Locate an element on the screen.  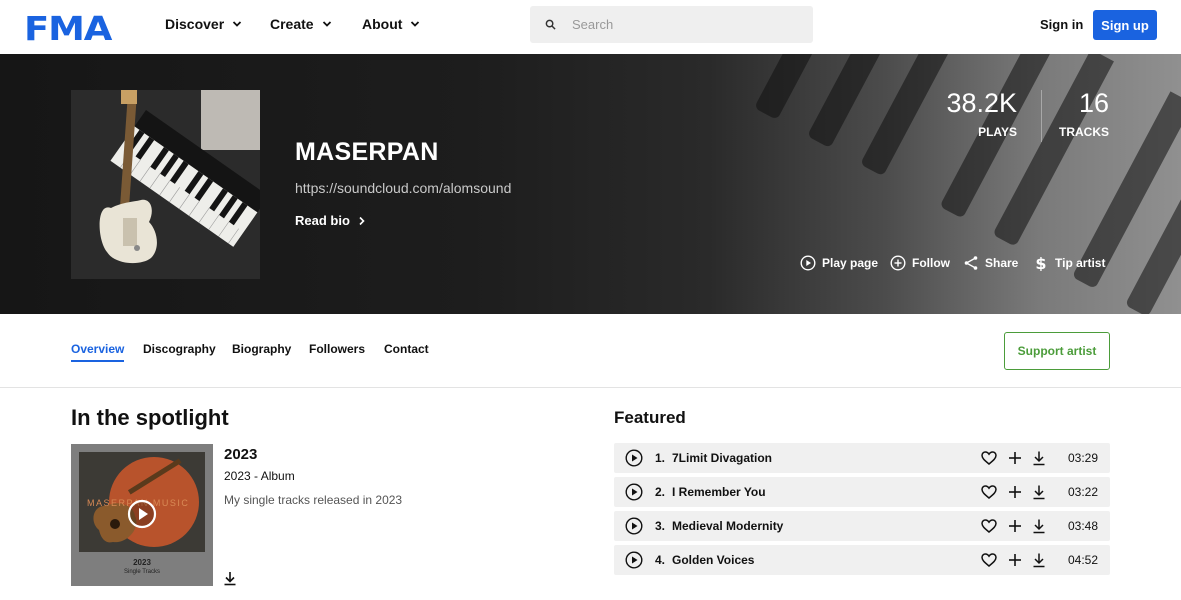
nav-create: Create is located at coordinates (301, 24).